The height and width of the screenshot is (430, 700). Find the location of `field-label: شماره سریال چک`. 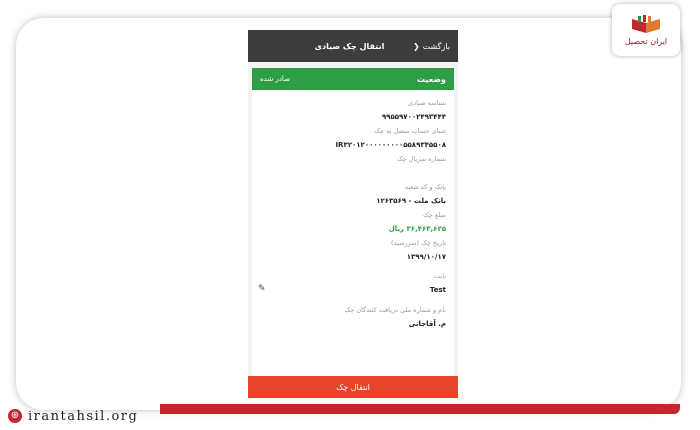

field-label: شماره سریال چک is located at coordinates (421, 159).